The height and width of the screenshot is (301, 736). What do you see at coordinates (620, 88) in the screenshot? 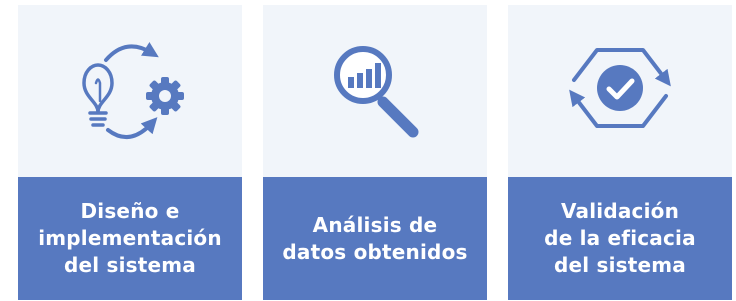
I see `hexagon-check-cycle-icon` at bounding box center [620, 88].